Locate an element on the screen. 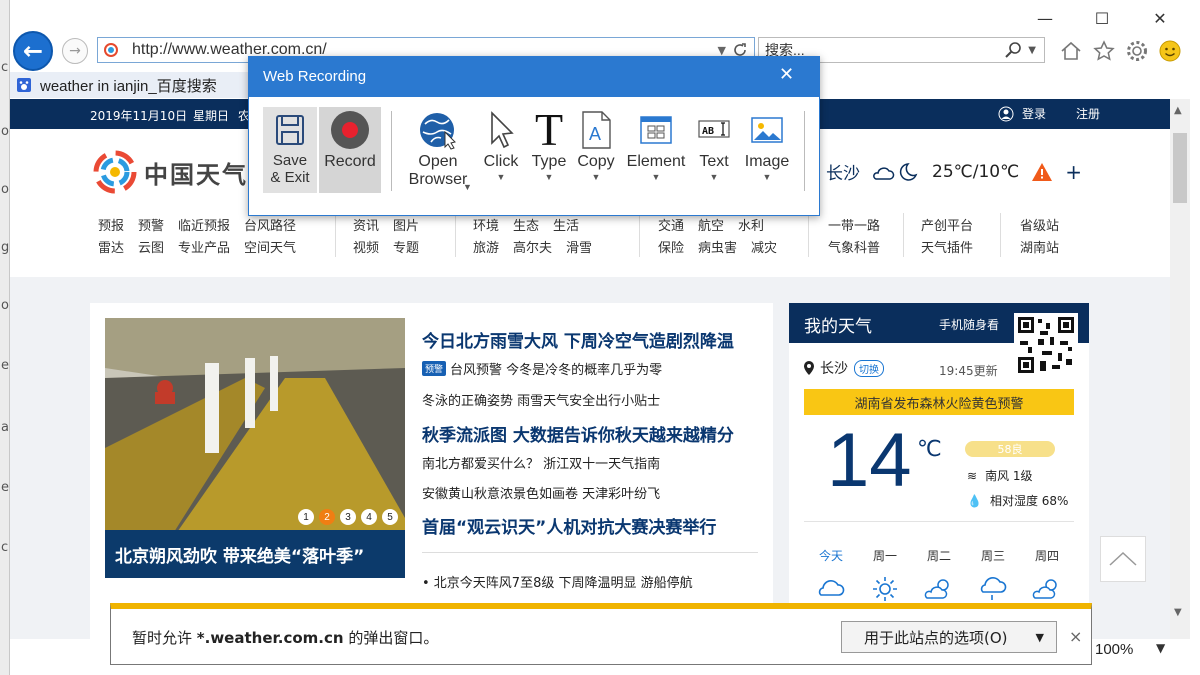  close-window-icon: ✕ is located at coordinates (1160, 18).